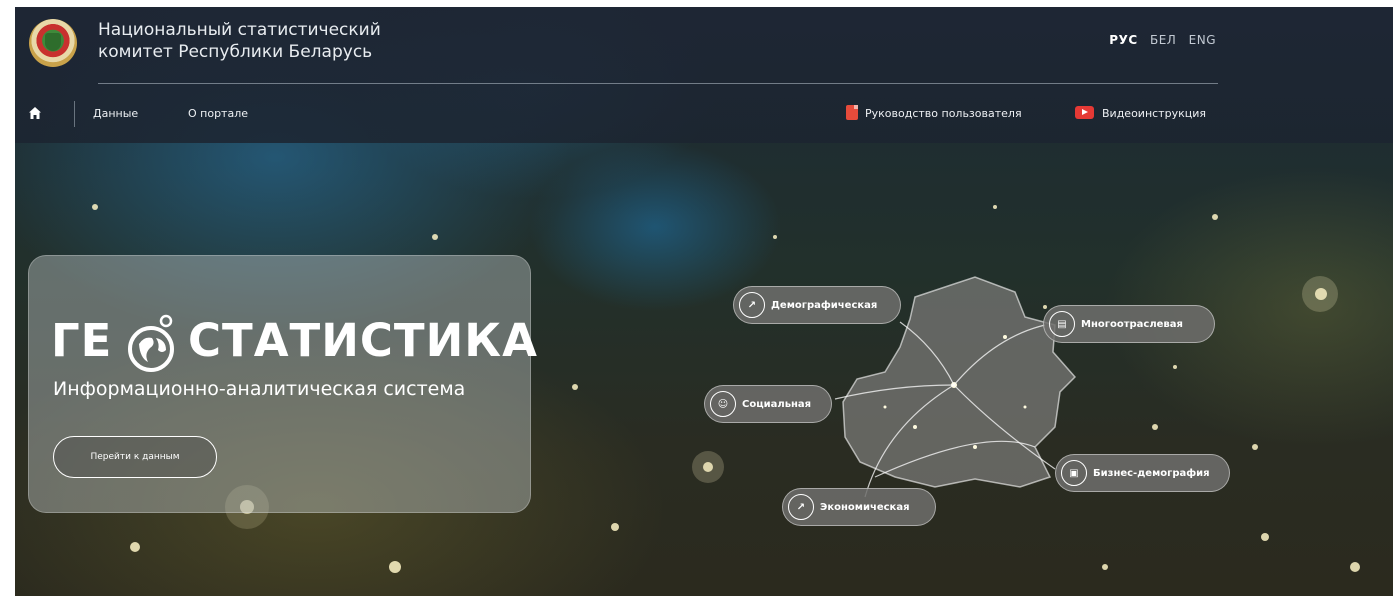 This screenshot has height=596, width=1393. What do you see at coordinates (1062, 324) in the screenshot?
I see `document-icon: ▤` at bounding box center [1062, 324].